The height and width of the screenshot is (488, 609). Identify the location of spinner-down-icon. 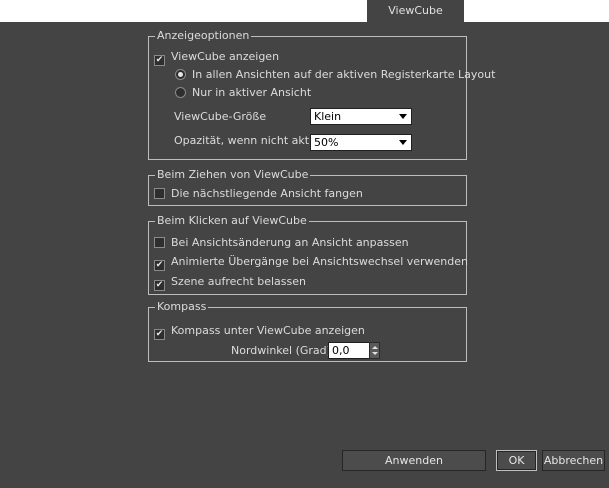
(375, 353).